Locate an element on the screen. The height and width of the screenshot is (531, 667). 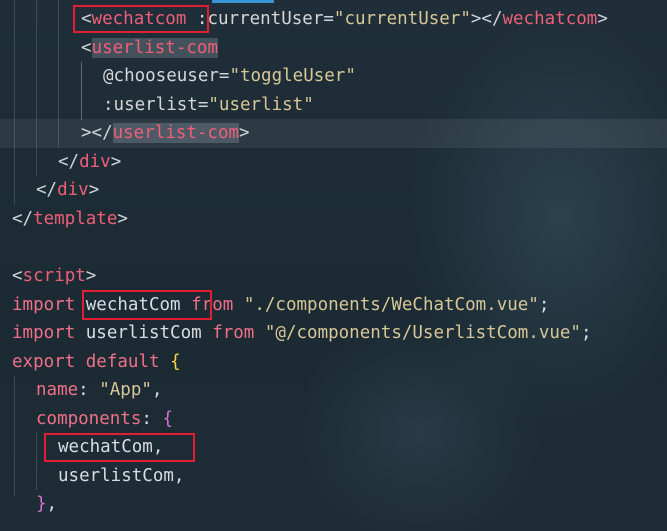
annotation-box-wechatcom-tag is located at coordinates (141, 19).